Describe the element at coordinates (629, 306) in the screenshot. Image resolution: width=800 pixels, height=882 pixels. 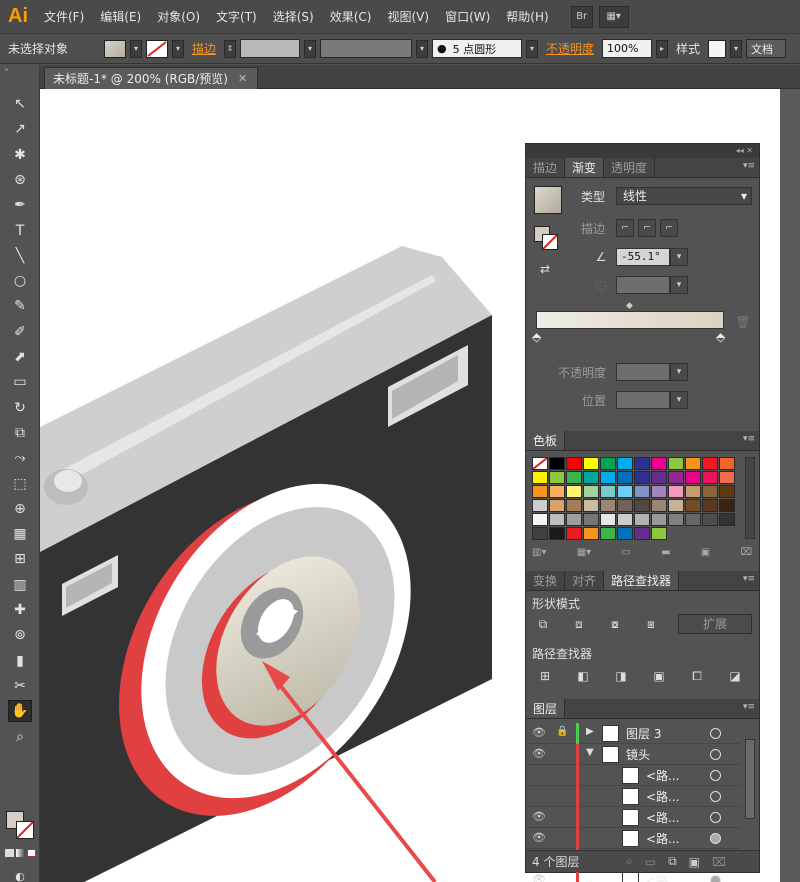
I see `gradient-midpoint-diamond: ◆` at that location.